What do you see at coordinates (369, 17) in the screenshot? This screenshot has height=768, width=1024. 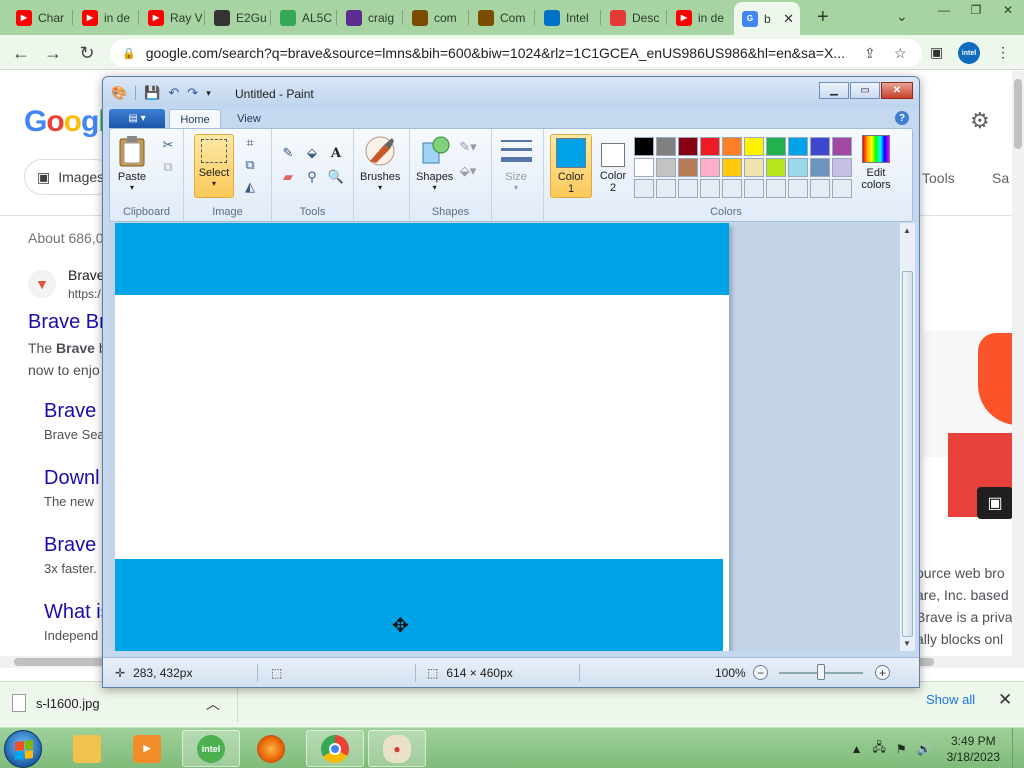 I see `browser-tab-5: craig` at bounding box center [369, 17].